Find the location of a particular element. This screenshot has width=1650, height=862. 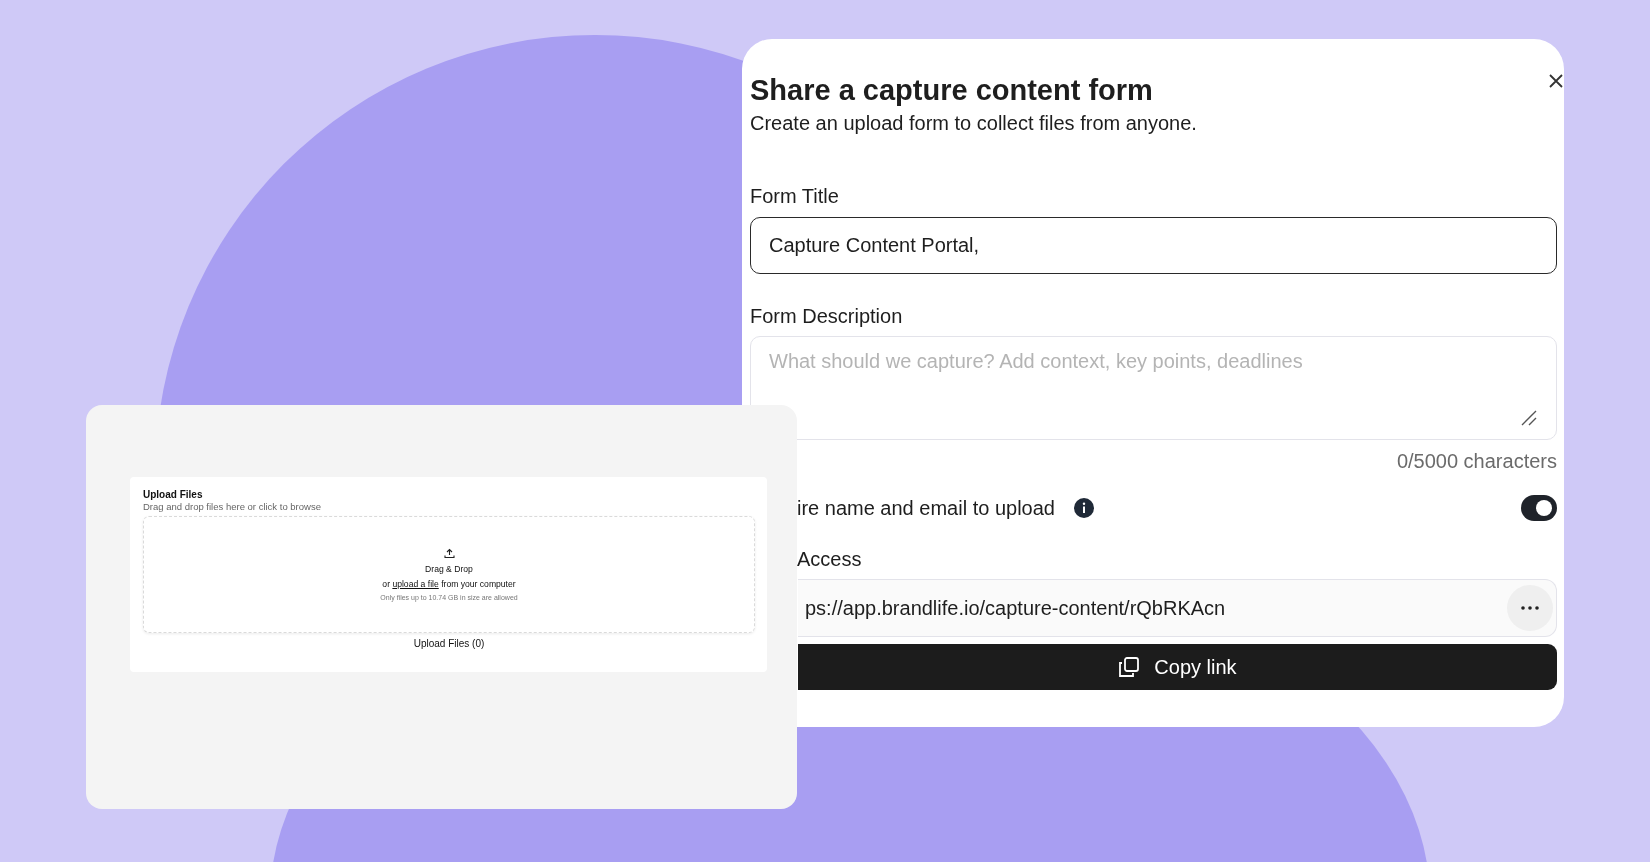

link-field: ps://app.brandlife.io/capture-content/rQbRKAcn is located at coordinates (1177, 608).